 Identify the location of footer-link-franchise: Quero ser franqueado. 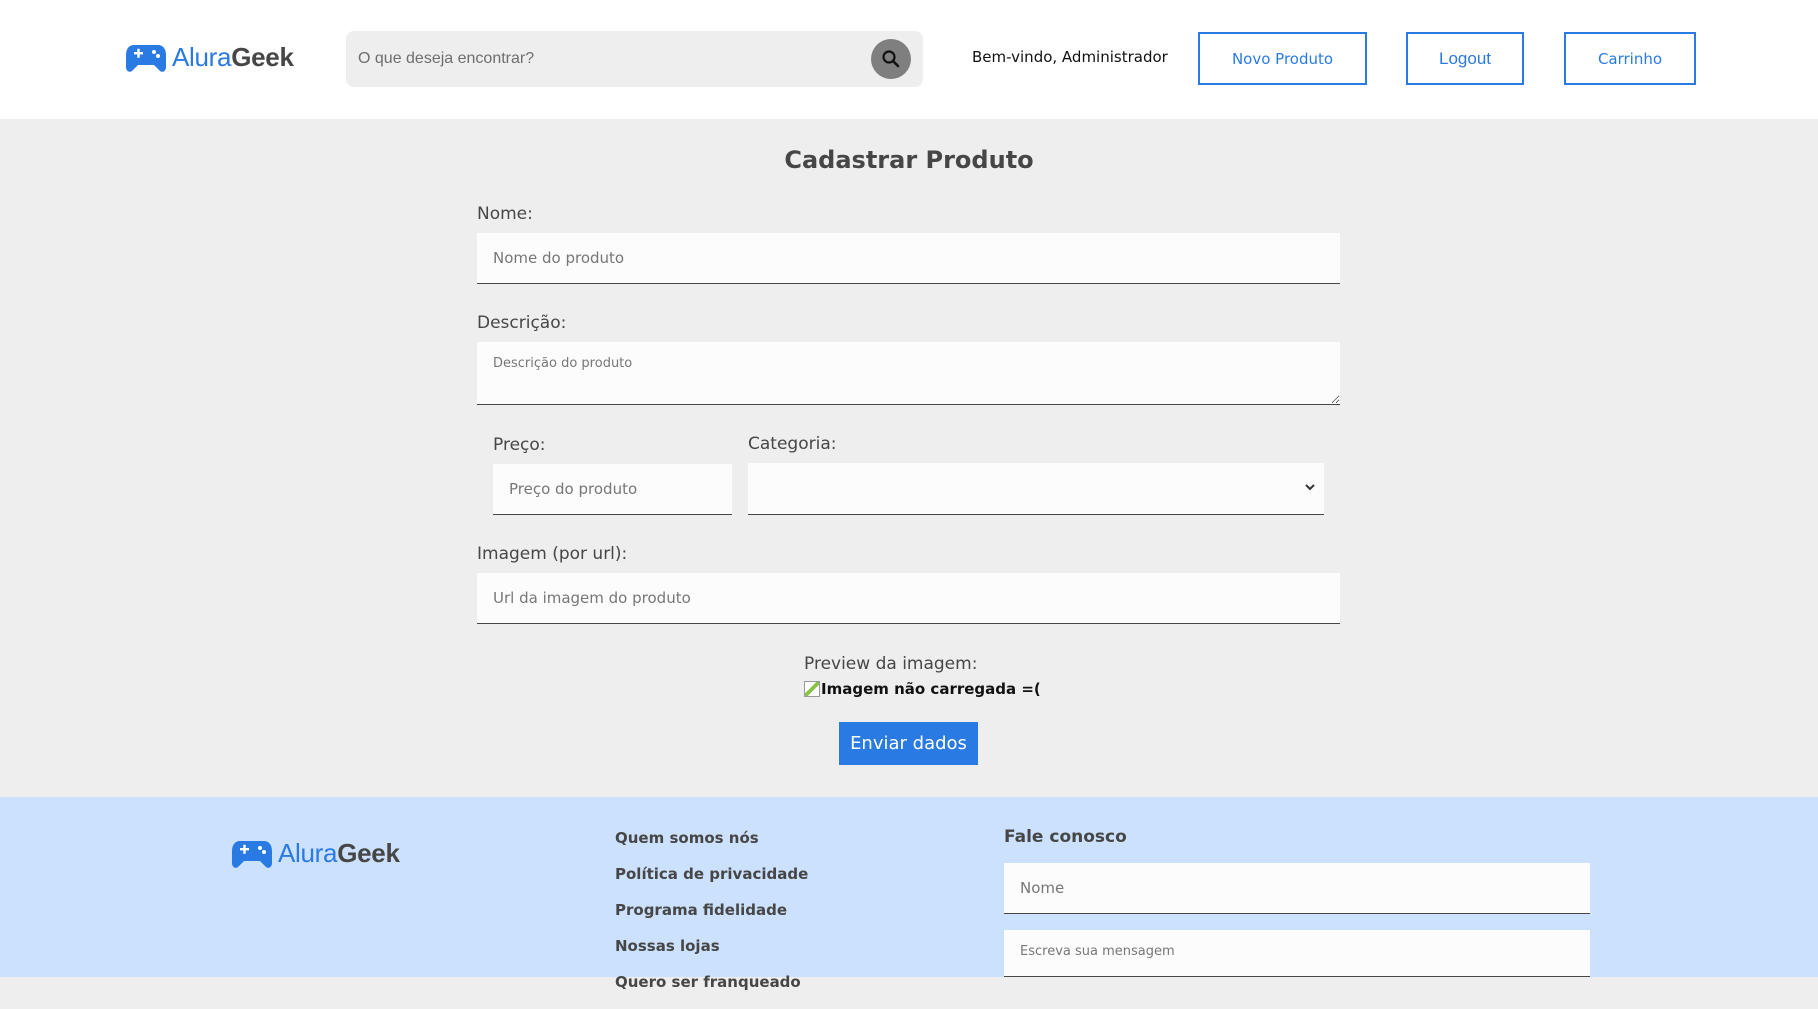
(711, 991).